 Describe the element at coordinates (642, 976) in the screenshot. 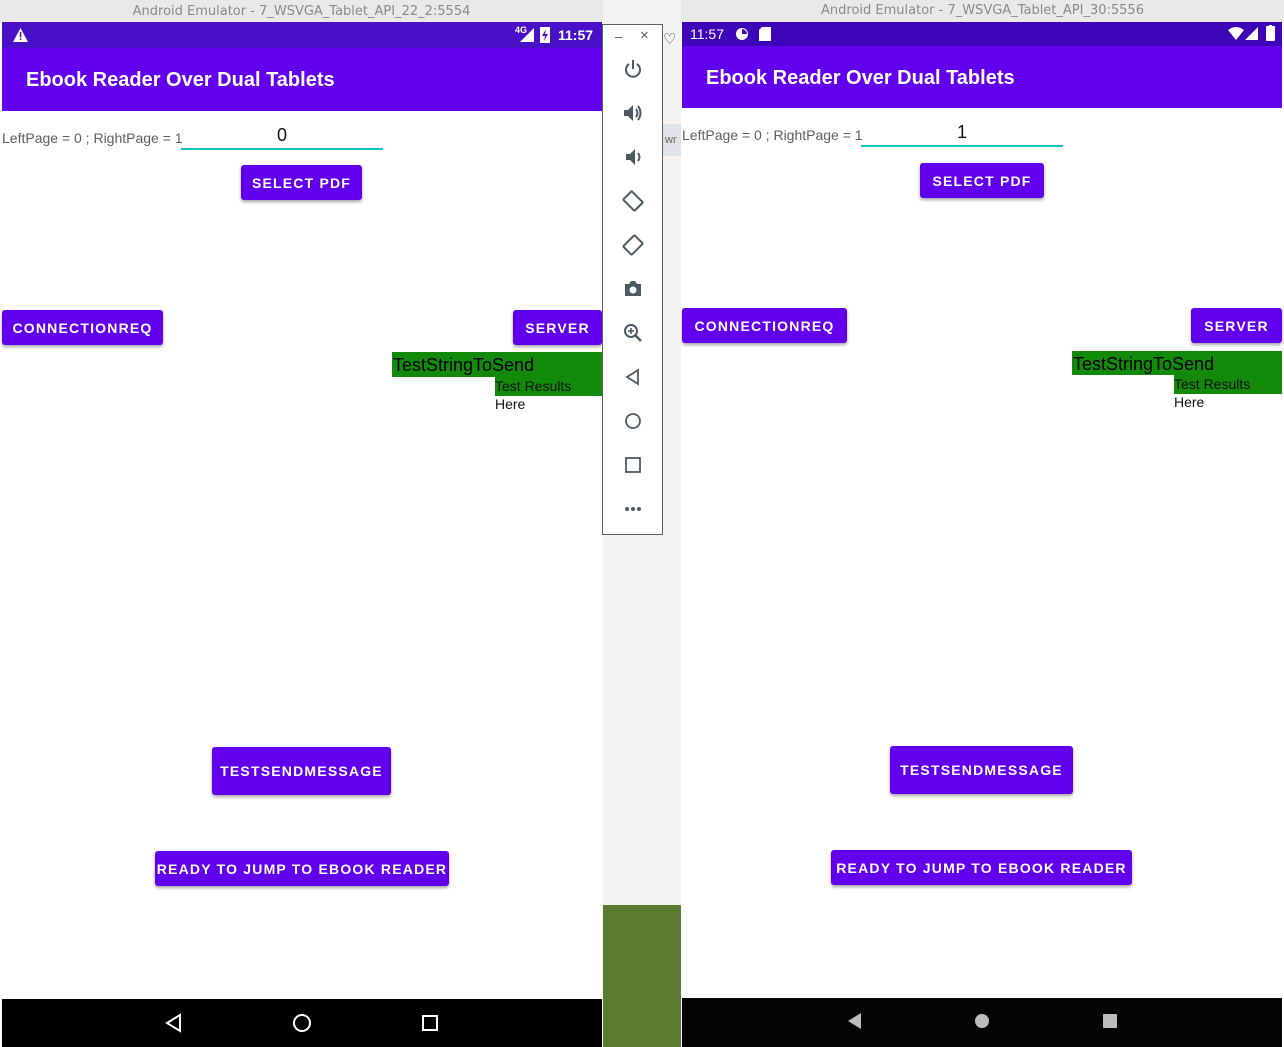

I see `desktop-wallpaper` at that location.